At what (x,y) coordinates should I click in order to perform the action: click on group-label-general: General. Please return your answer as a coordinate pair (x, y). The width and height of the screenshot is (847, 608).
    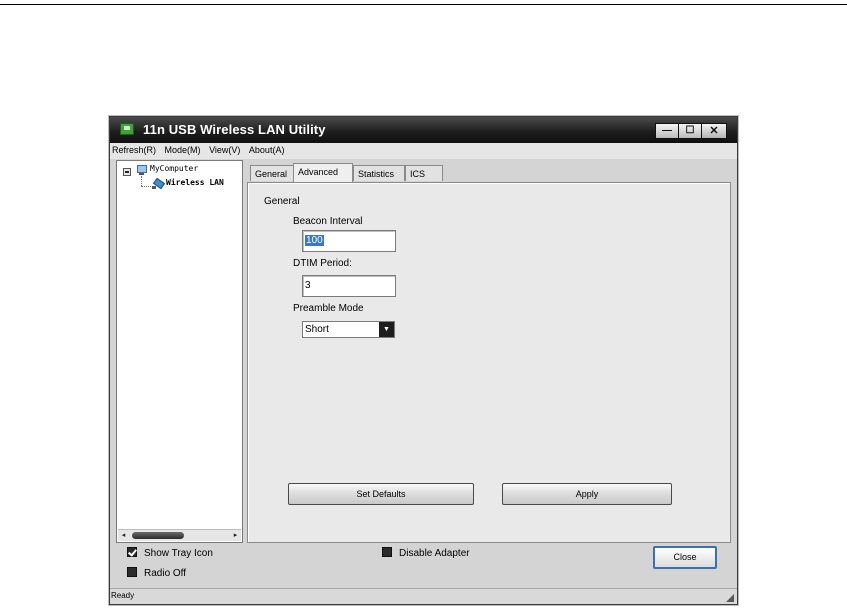
    Looking at the image, I should click on (282, 201).